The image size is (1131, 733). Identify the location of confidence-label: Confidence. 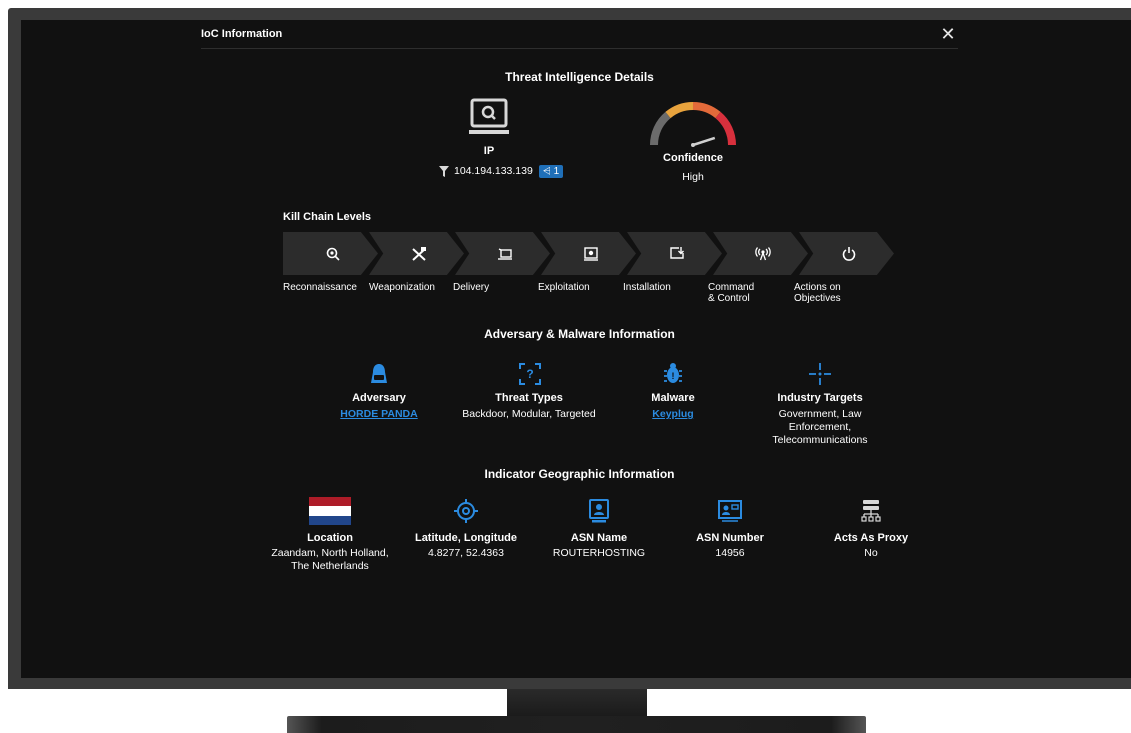
(693, 158).